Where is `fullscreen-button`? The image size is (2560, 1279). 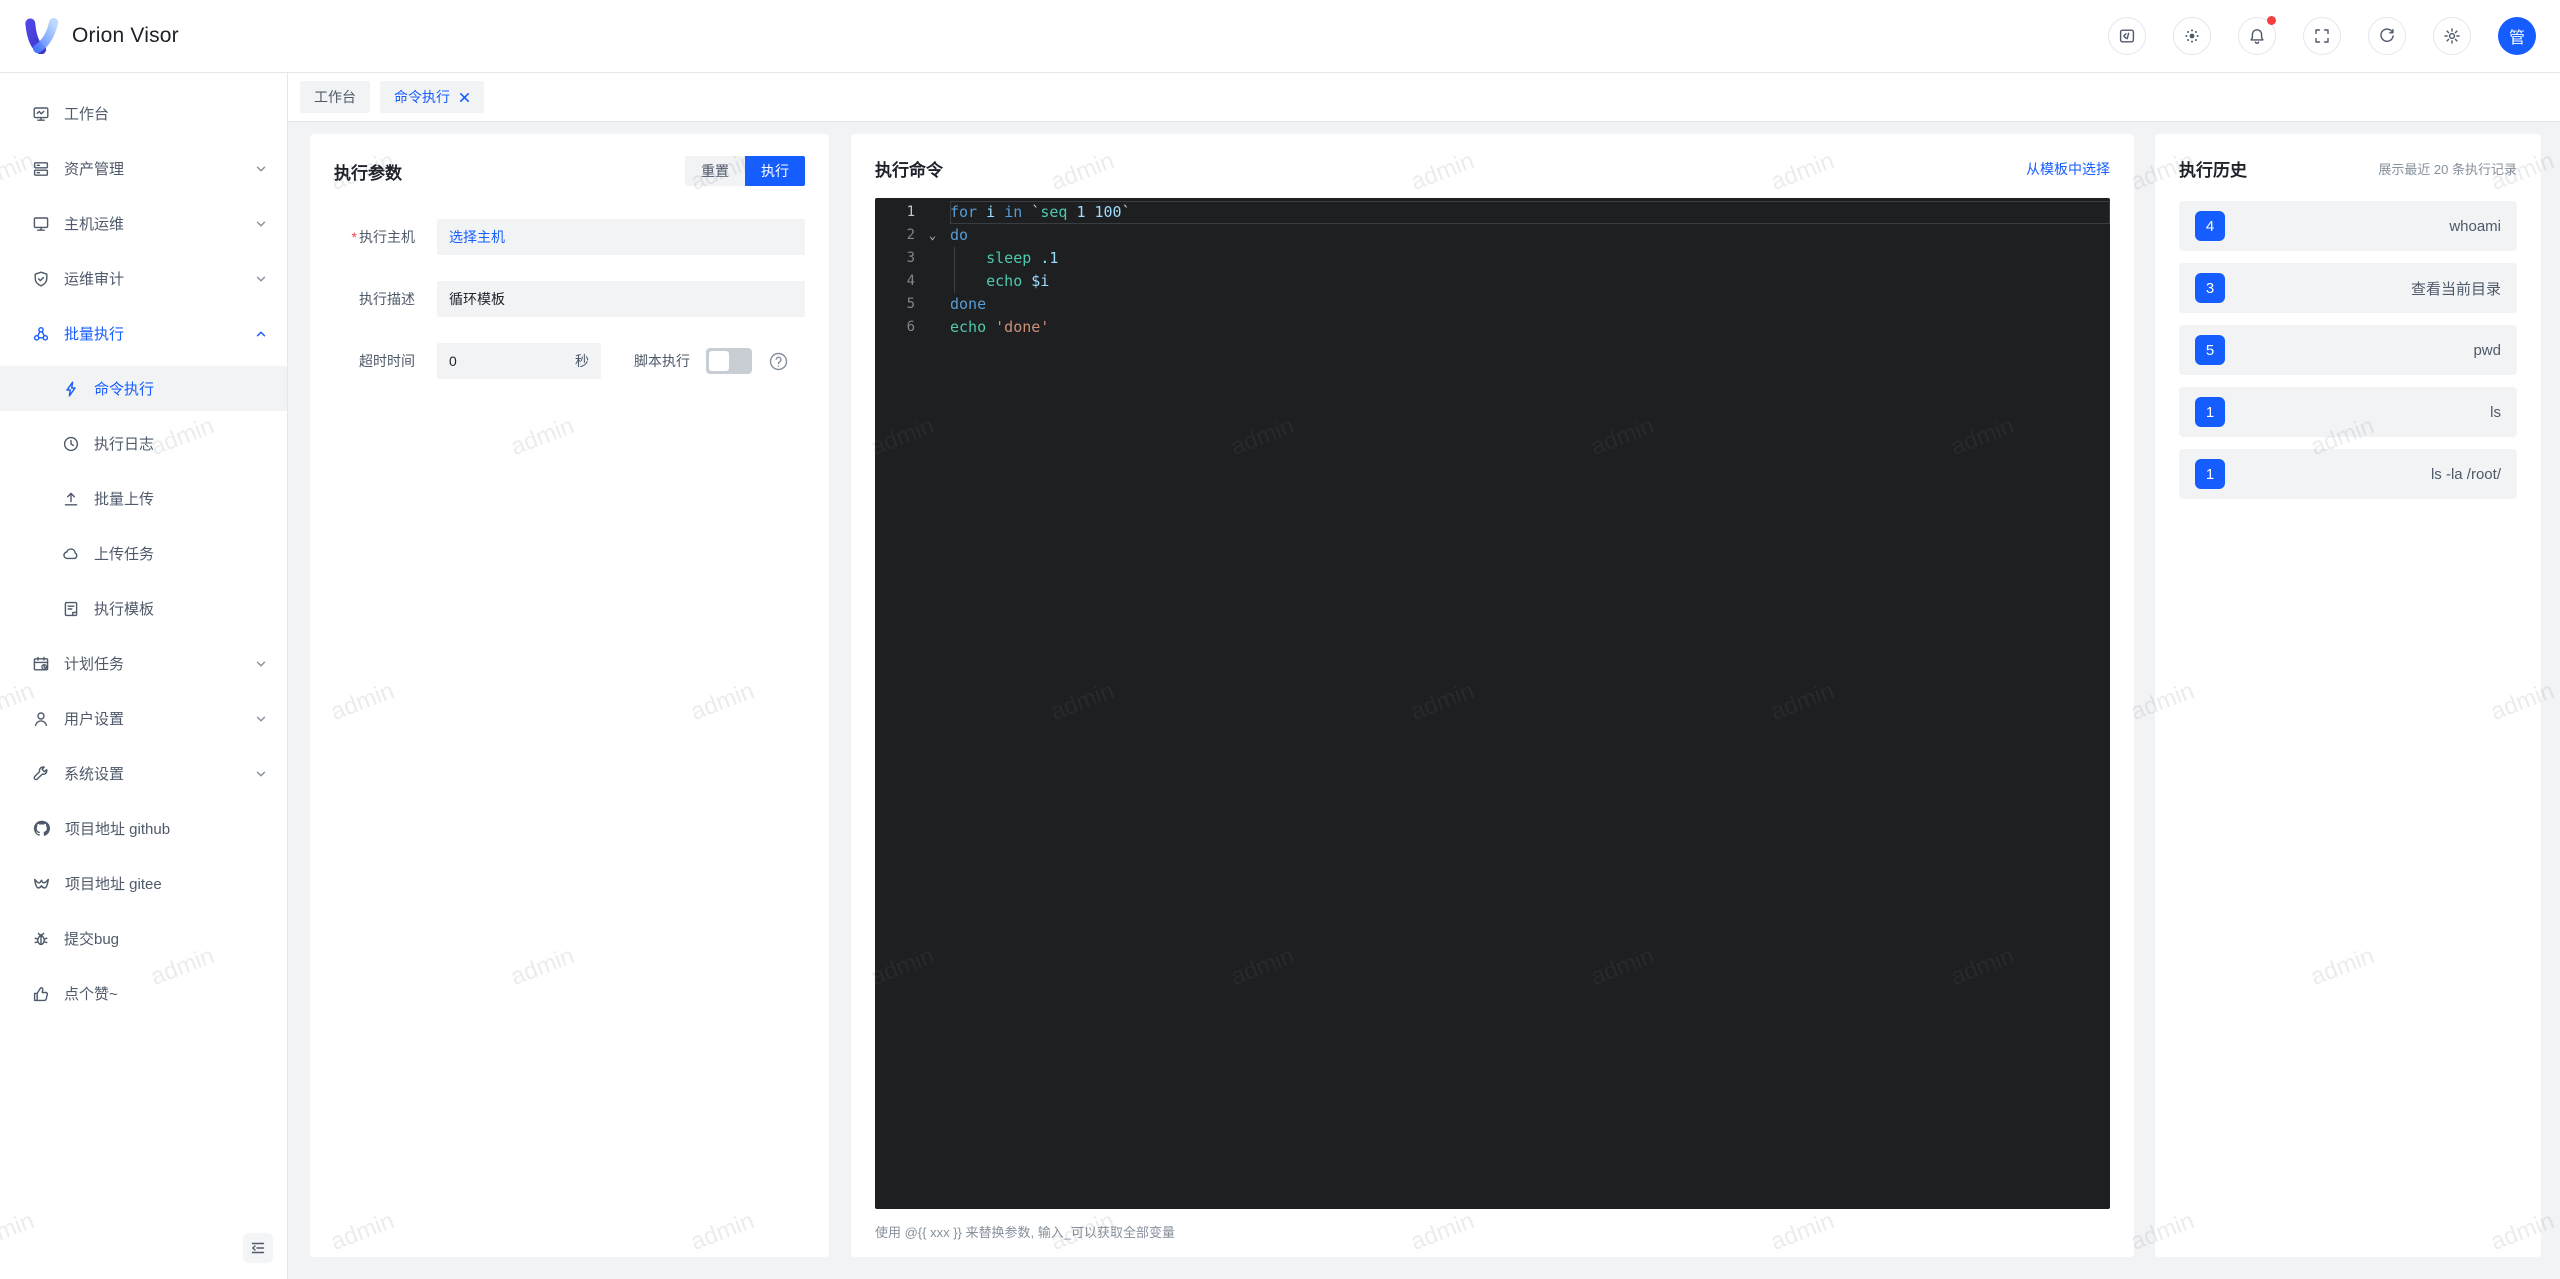
fullscreen-button is located at coordinates (2322, 36).